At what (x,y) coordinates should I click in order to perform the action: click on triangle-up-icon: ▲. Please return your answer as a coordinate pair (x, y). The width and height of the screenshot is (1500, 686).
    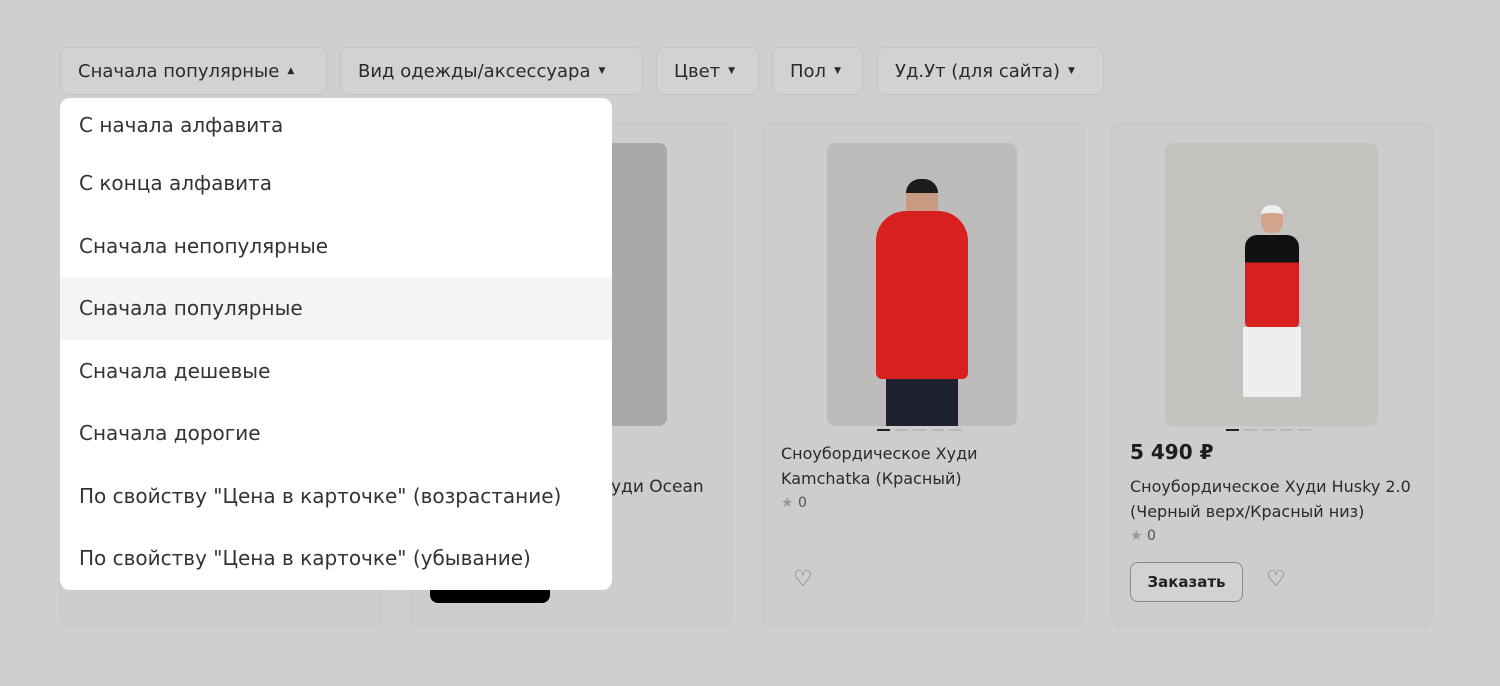
    Looking at the image, I should click on (291, 71).